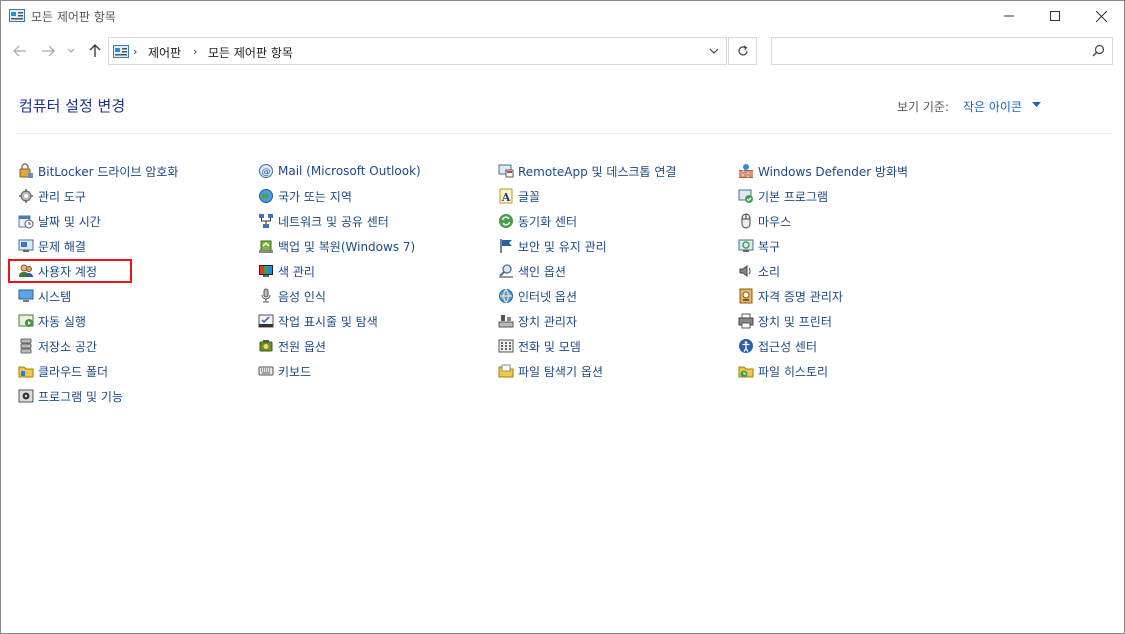 This screenshot has height=634, width=1125. What do you see at coordinates (48, 51) in the screenshot?
I see `forward-button` at bounding box center [48, 51].